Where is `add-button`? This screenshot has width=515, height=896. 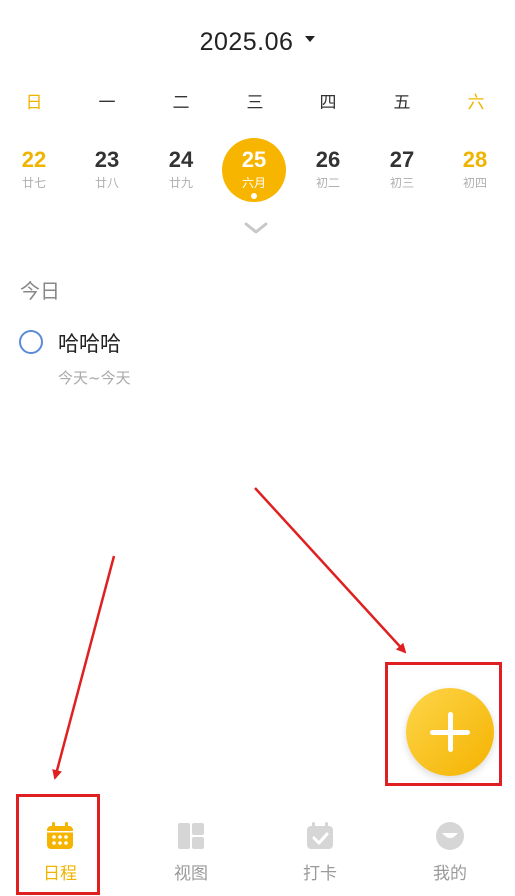 add-button is located at coordinates (450, 732).